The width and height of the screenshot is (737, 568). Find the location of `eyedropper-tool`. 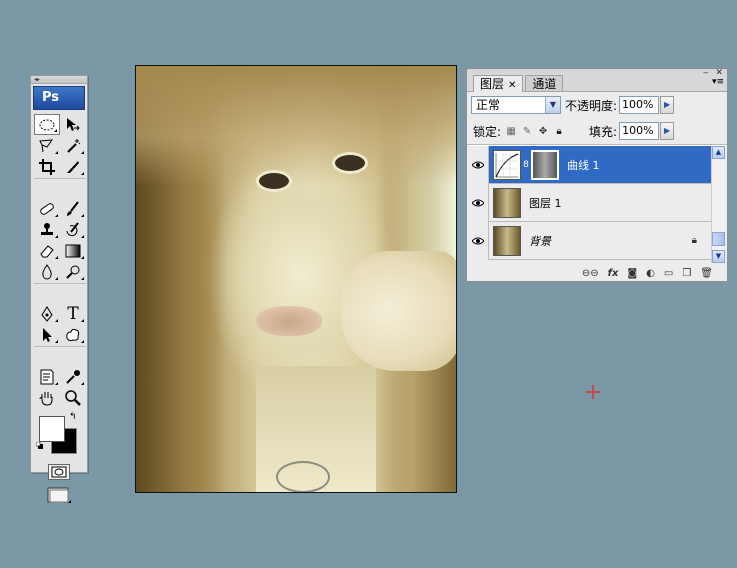

eyedropper-tool is located at coordinates (73, 376).